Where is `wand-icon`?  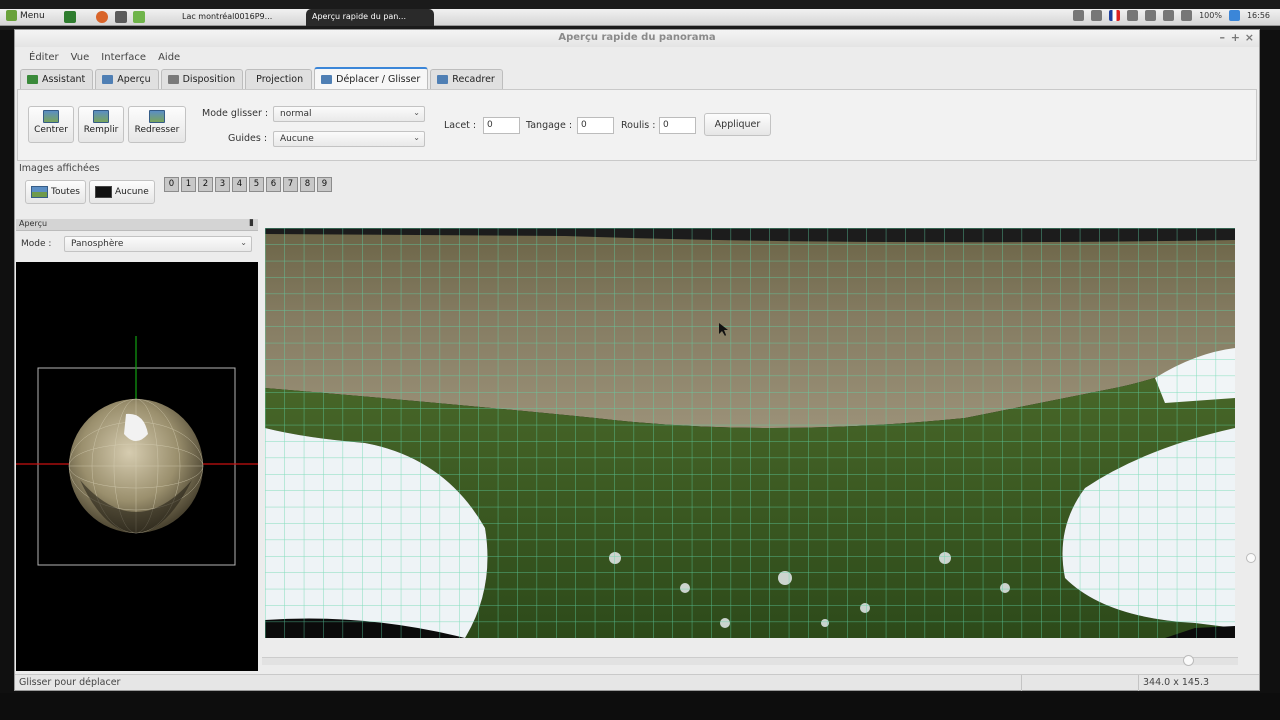 wand-icon is located at coordinates (32, 79).